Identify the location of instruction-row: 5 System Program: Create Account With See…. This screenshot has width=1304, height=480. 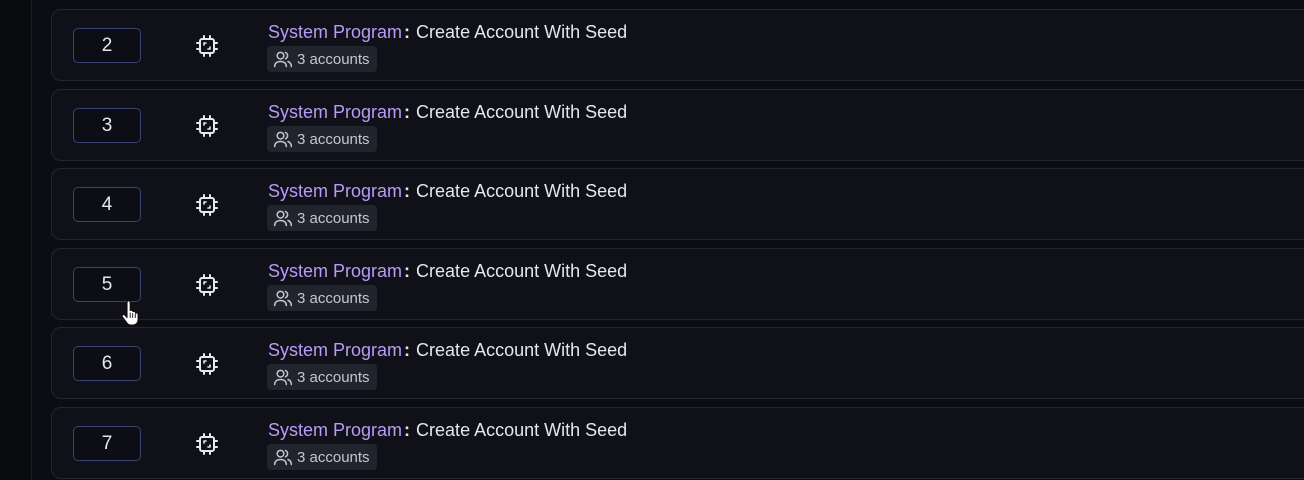
(677, 284).